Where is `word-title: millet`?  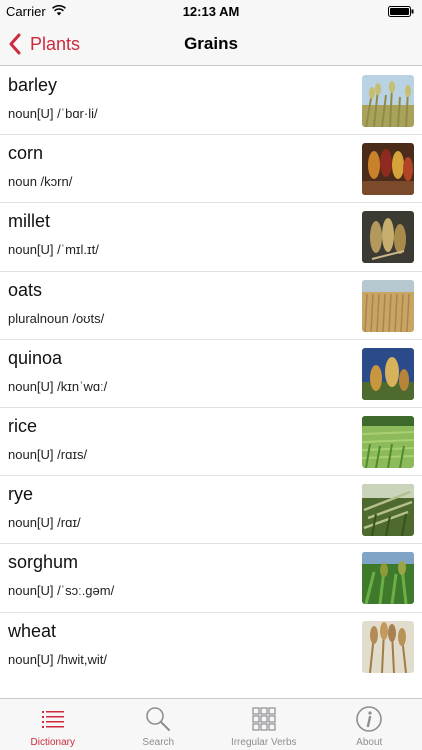
word-title: millet is located at coordinates (29, 221).